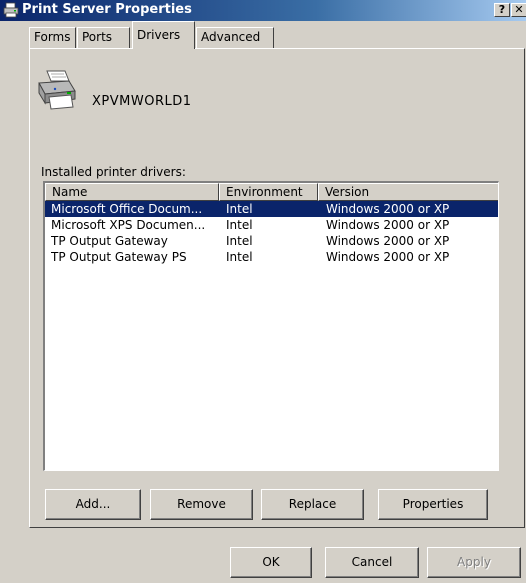 This screenshot has height=583, width=526. What do you see at coordinates (201, 504) in the screenshot?
I see `remove-button: Remove` at bounding box center [201, 504].